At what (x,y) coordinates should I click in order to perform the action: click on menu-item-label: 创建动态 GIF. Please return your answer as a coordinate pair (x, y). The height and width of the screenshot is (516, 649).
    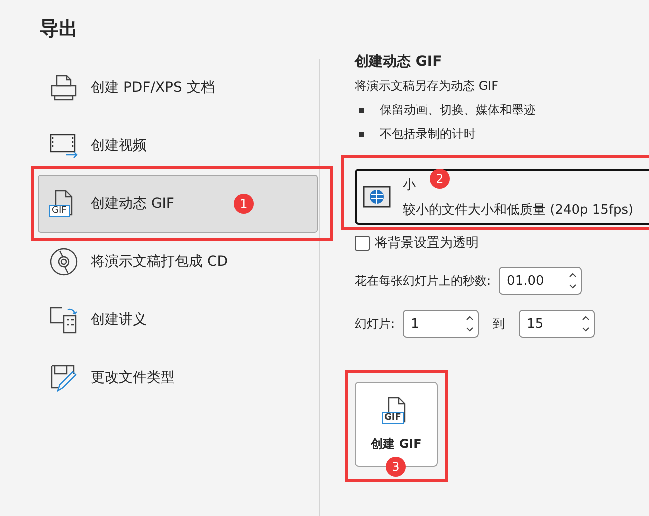
    Looking at the image, I should click on (132, 204).